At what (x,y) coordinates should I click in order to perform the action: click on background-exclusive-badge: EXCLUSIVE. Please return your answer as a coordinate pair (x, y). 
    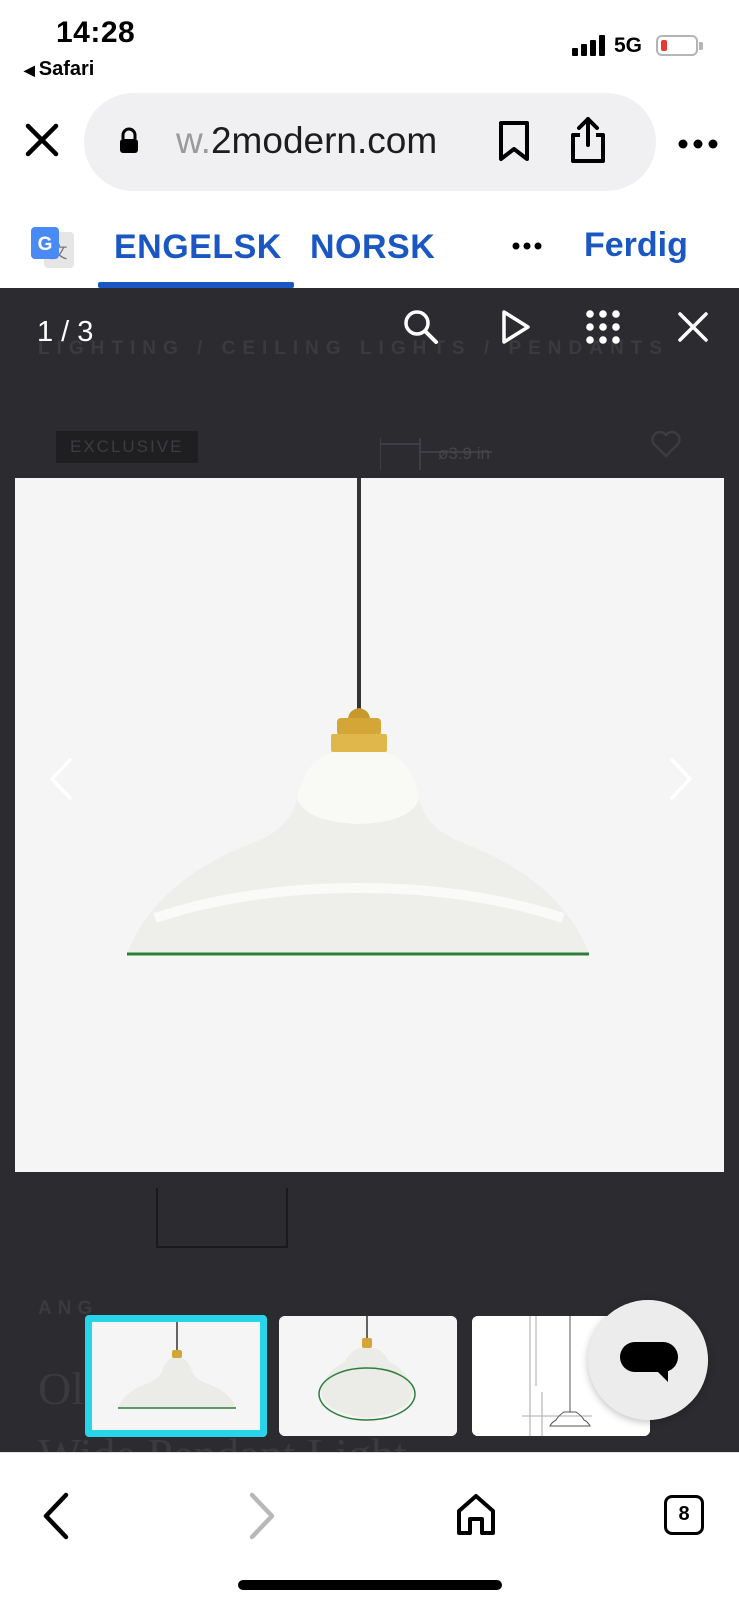
    Looking at the image, I should click on (127, 447).